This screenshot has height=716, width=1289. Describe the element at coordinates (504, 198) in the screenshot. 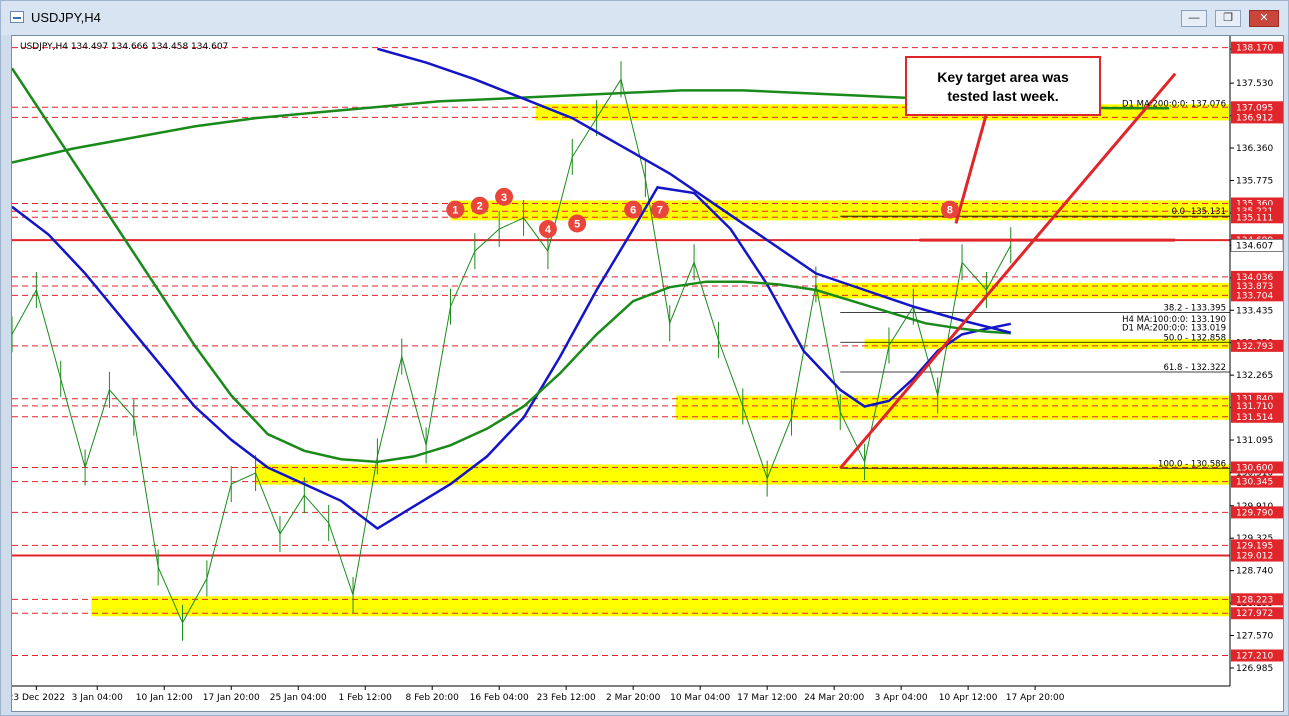

I see `marker-label-3: 3` at that location.